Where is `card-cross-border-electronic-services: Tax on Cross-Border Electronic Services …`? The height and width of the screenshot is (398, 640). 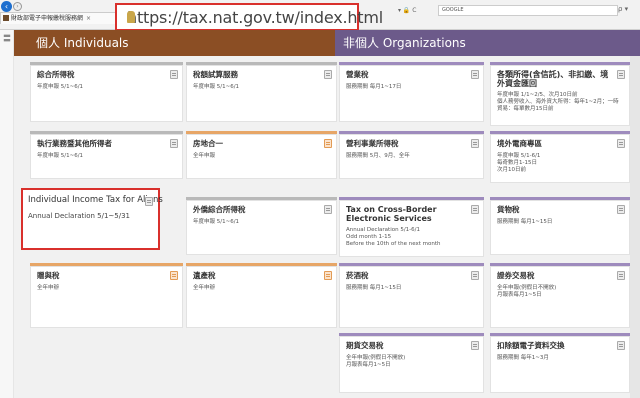
card-cross-border-electronic-services: Tax on Cross-Border Electronic Services … is located at coordinates (411, 227).